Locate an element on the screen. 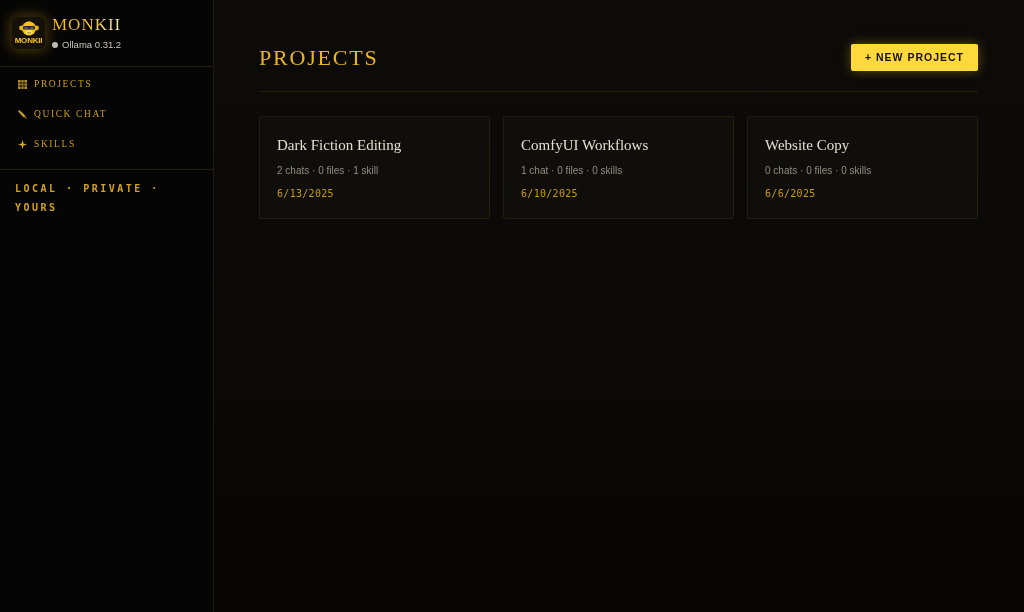 This screenshot has height=612, width=1024. pencil-icon is located at coordinates (22, 114).